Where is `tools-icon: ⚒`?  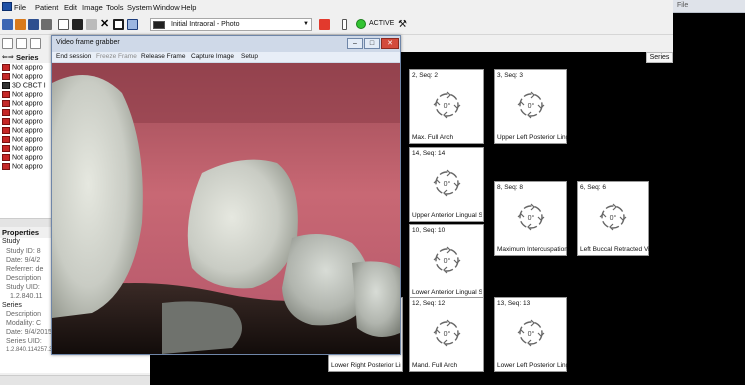 tools-icon: ⚒ is located at coordinates (403, 24).